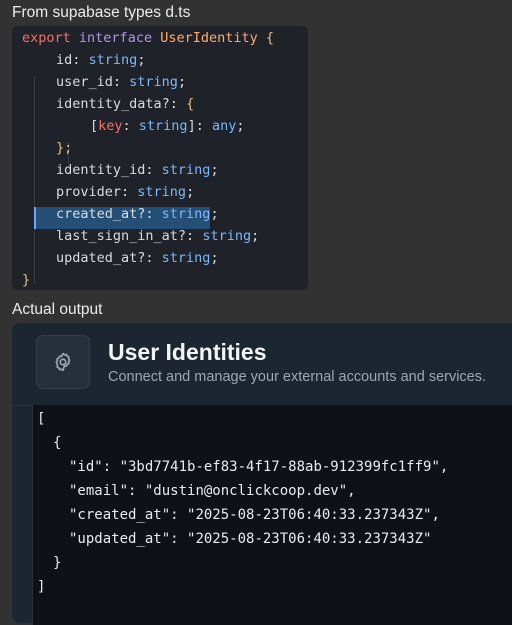 This screenshot has width=512, height=625. What do you see at coordinates (125, 104) in the screenshot?
I see `code-line: identity_data?: {` at bounding box center [125, 104].